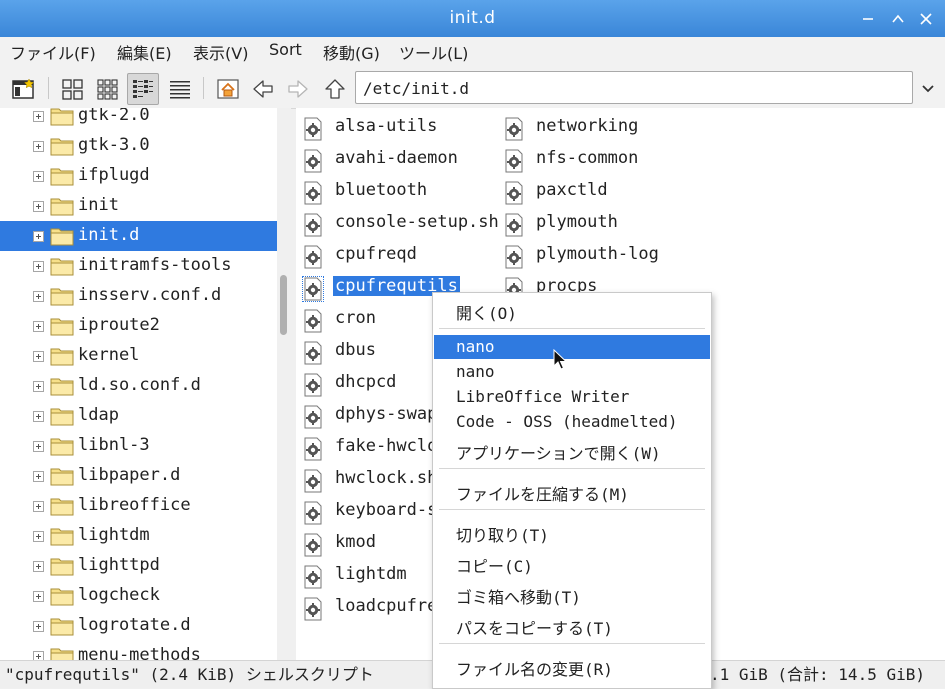 Image resolution: width=945 pixels, height=689 pixels. What do you see at coordinates (572, 509) in the screenshot?
I see `menu-separator` at bounding box center [572, 509].